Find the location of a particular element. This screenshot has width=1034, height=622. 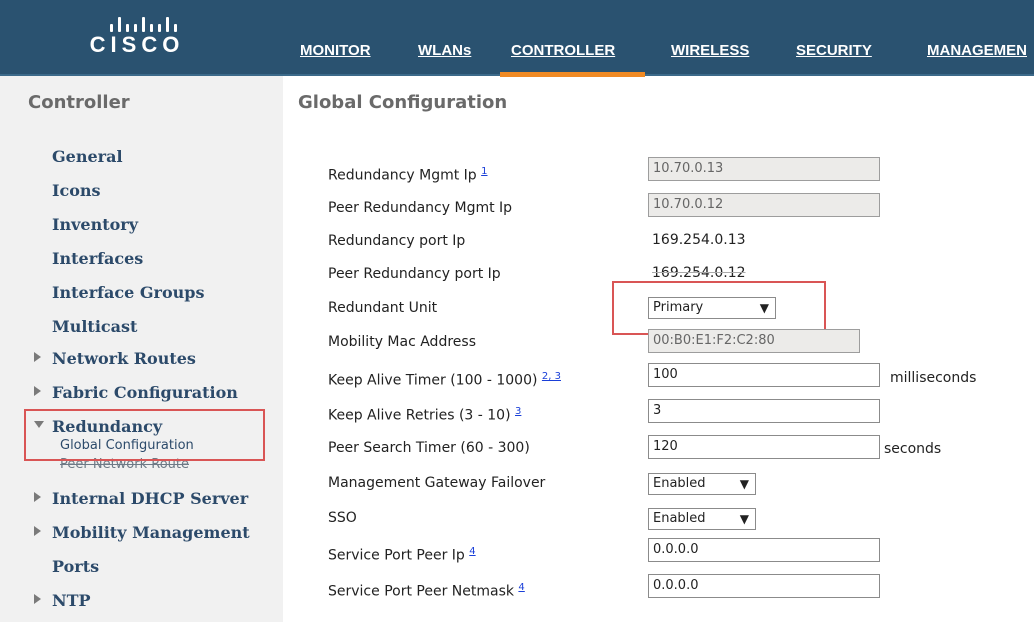

peer-redundancy-mgmt-ip-field: 10.70.0.12 is located at coordinates (764, 205).